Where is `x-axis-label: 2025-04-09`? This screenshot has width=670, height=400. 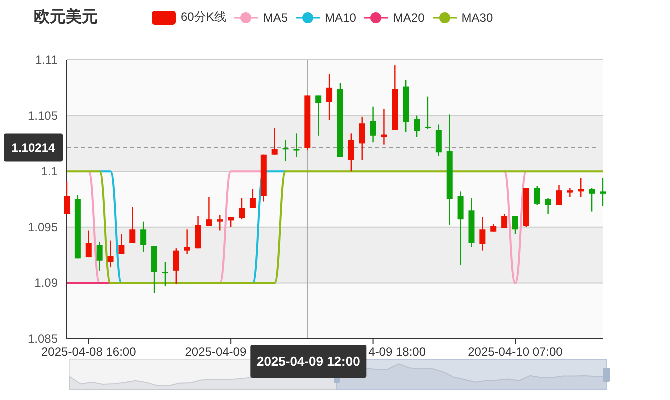
x-axis-label: 2025-04-09 is located at coordinates (216, 352).